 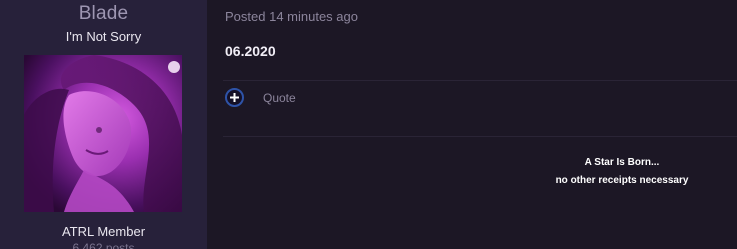 I want to click on author-group: ATRL Member, so click(x=103, y=231).